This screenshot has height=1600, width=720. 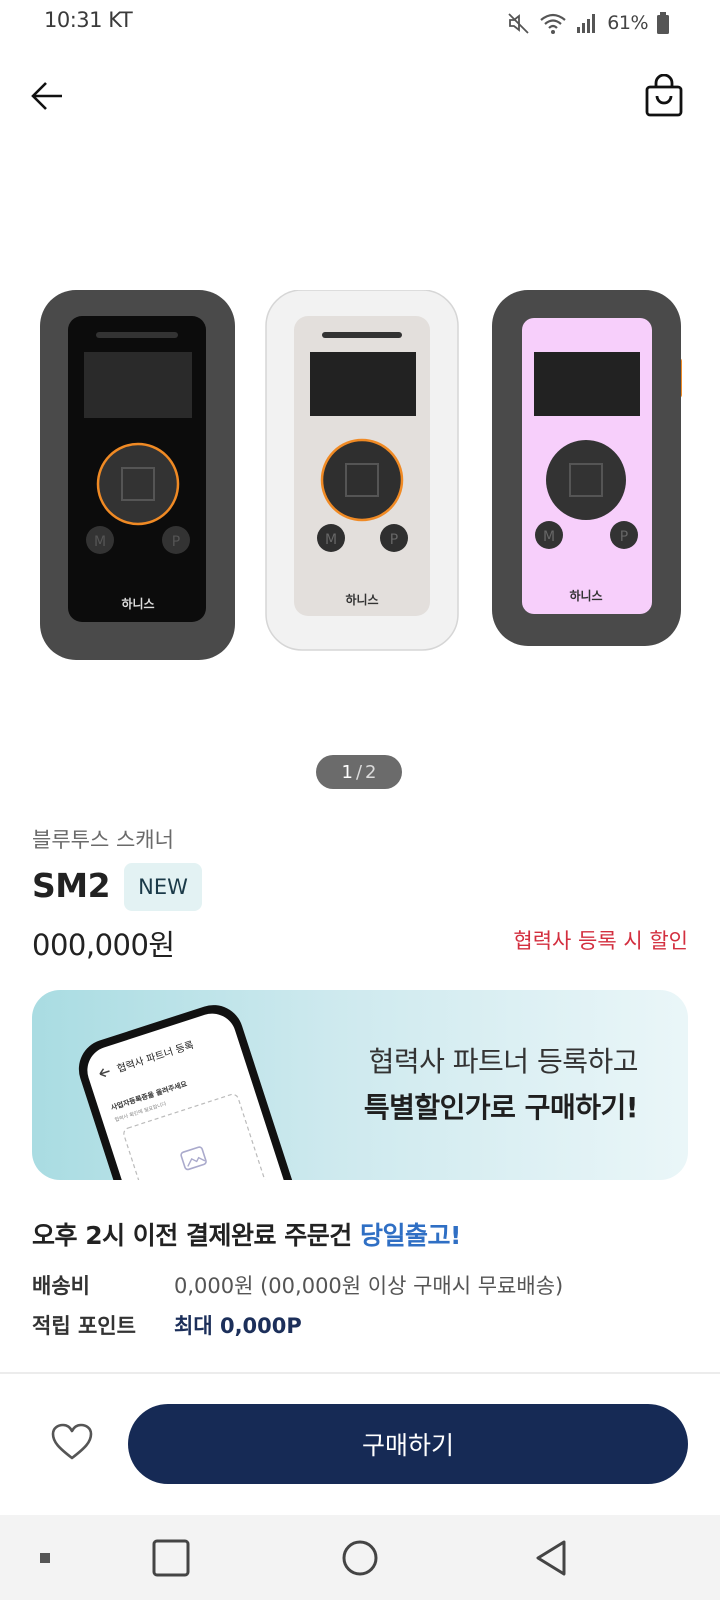 I want to click on pager-current: 1, so click(x=347, y=772).